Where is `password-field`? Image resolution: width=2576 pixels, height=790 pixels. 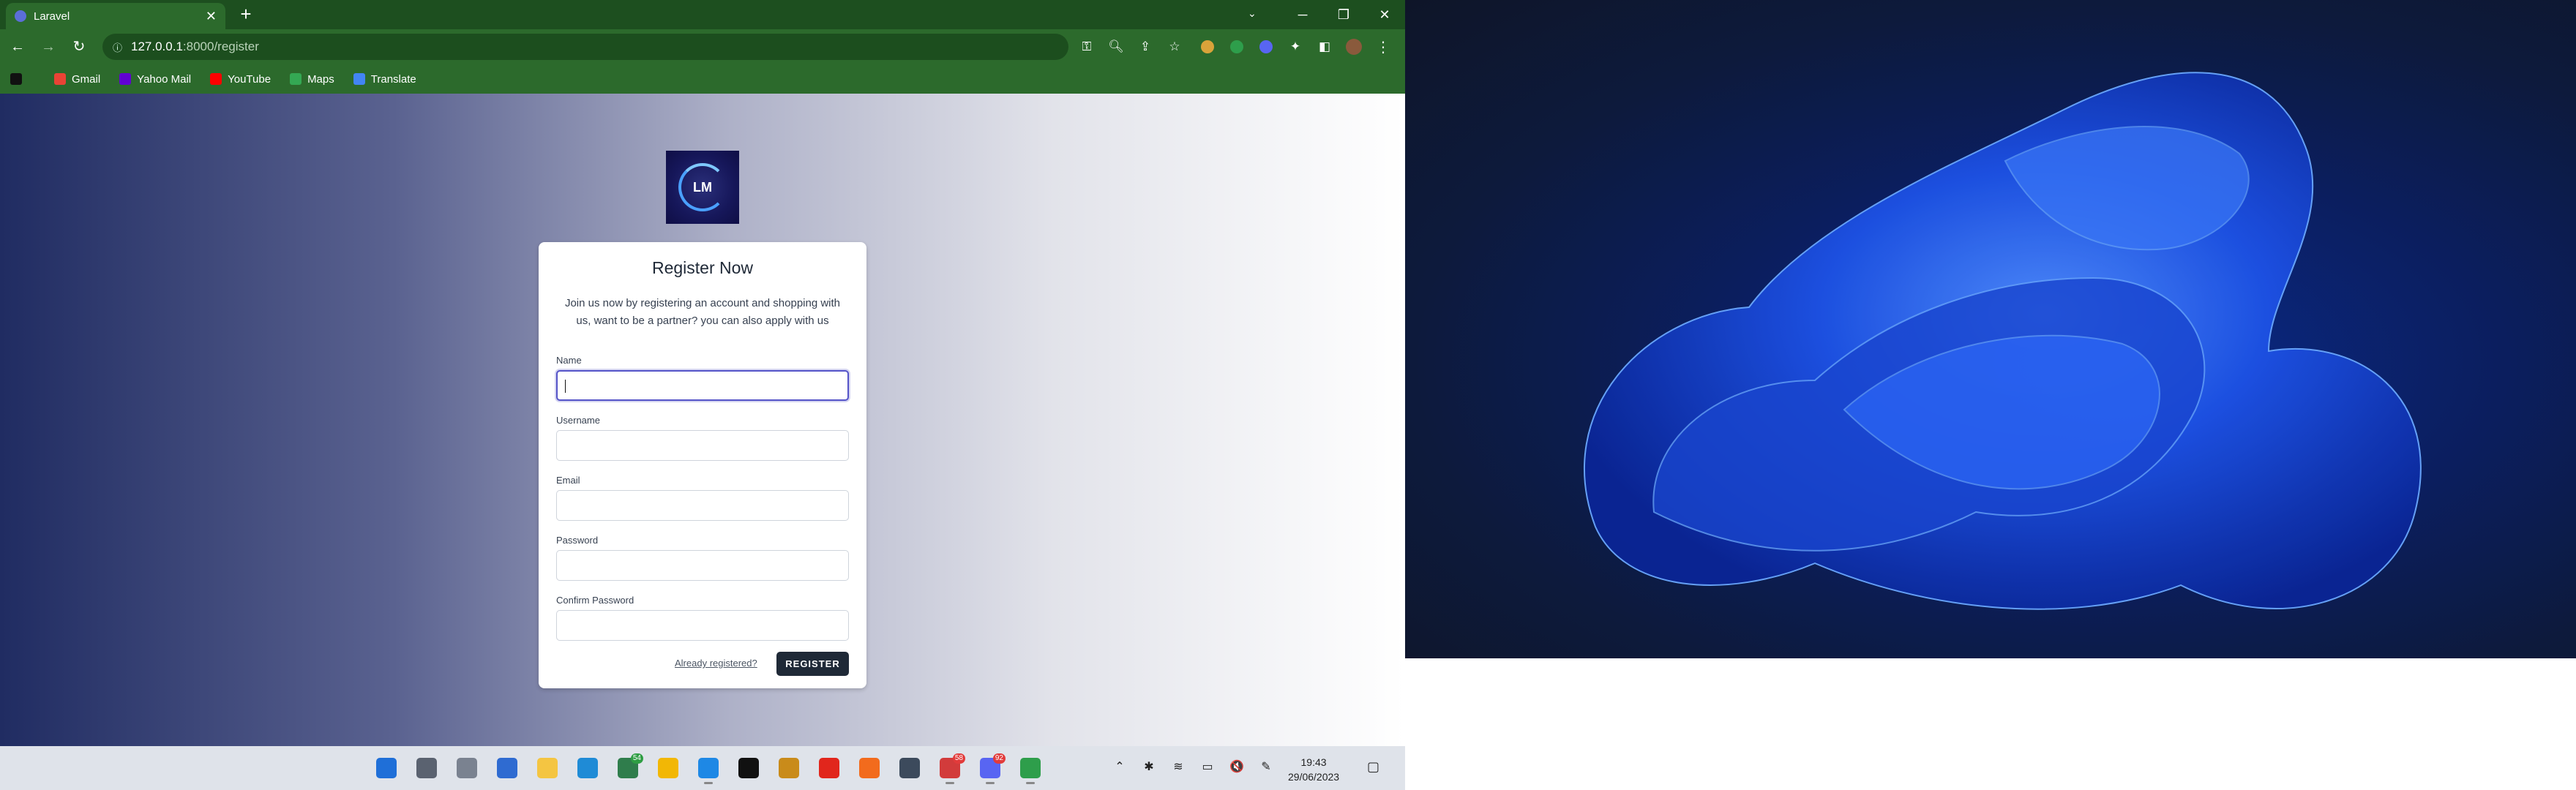
password-field is located at coordinates (702, 565).